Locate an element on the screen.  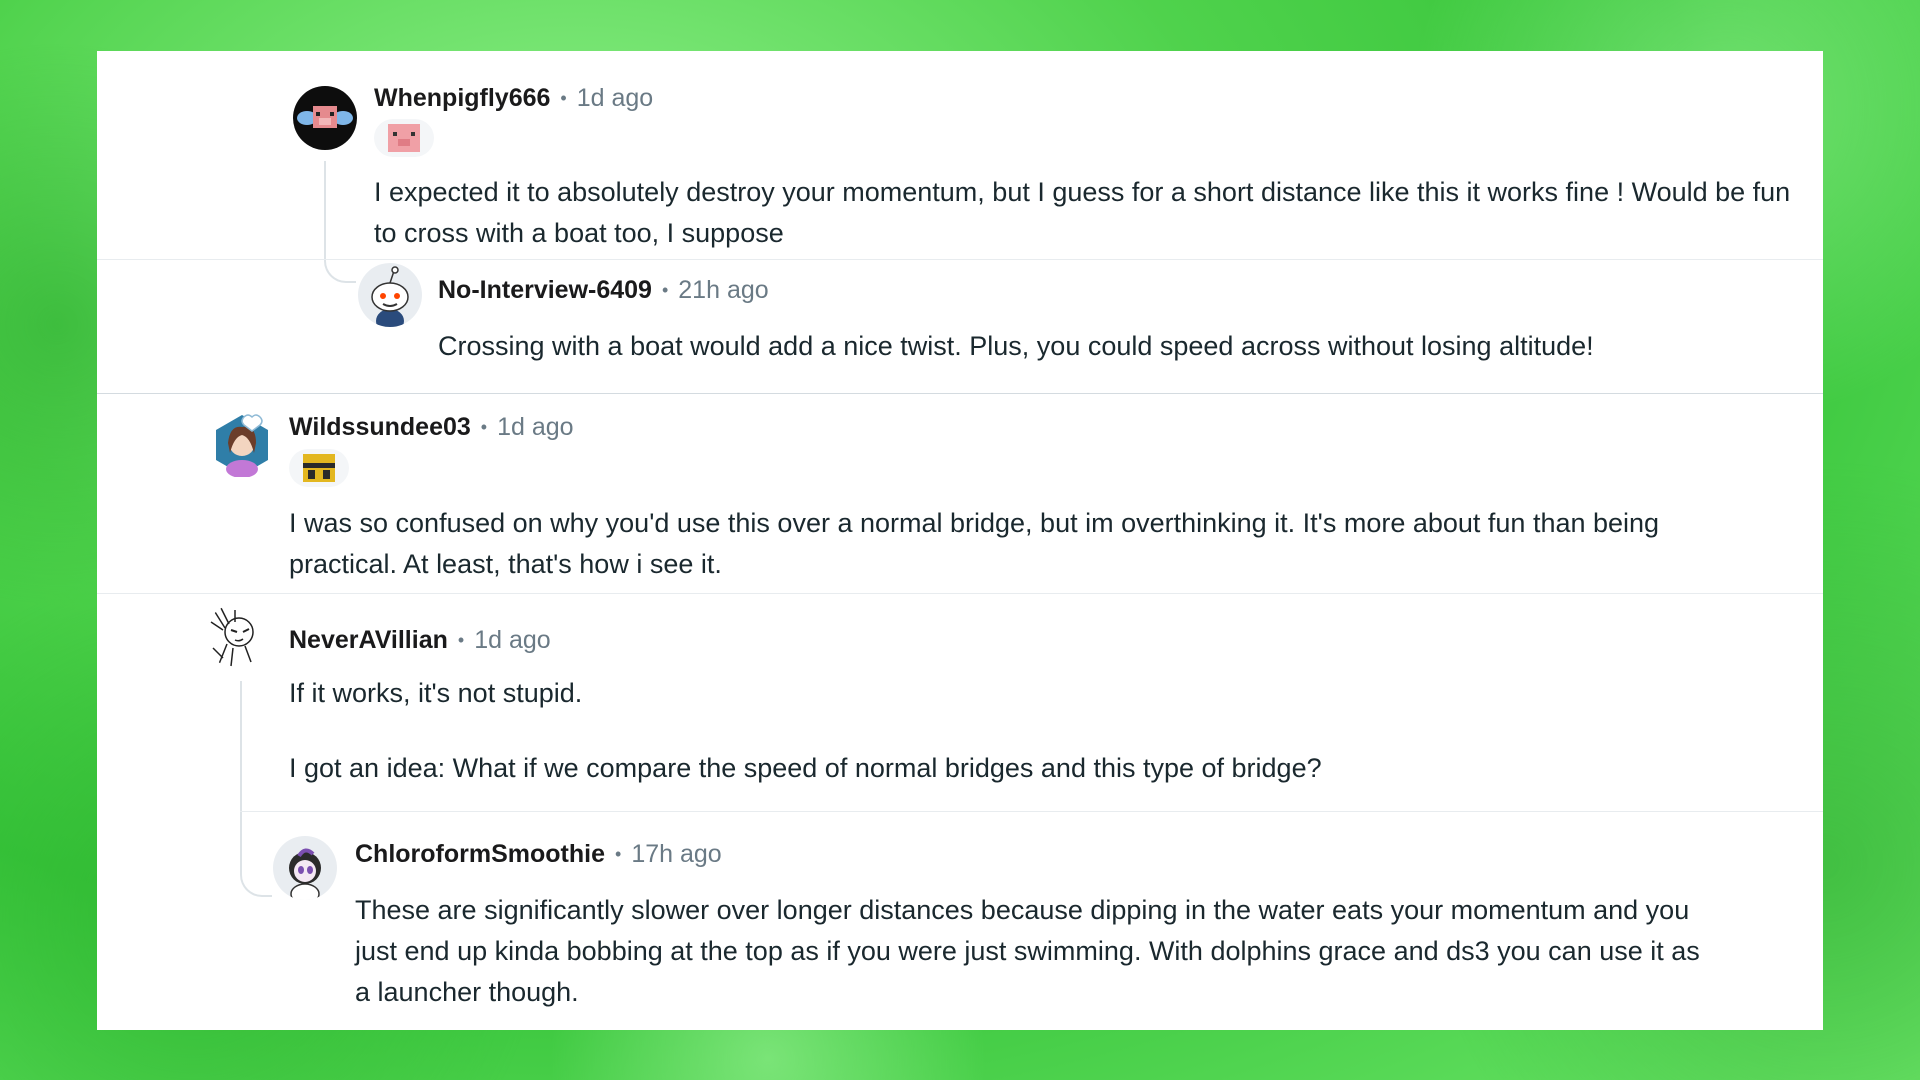
pig-face-icon is located at coordinates (404, 138).